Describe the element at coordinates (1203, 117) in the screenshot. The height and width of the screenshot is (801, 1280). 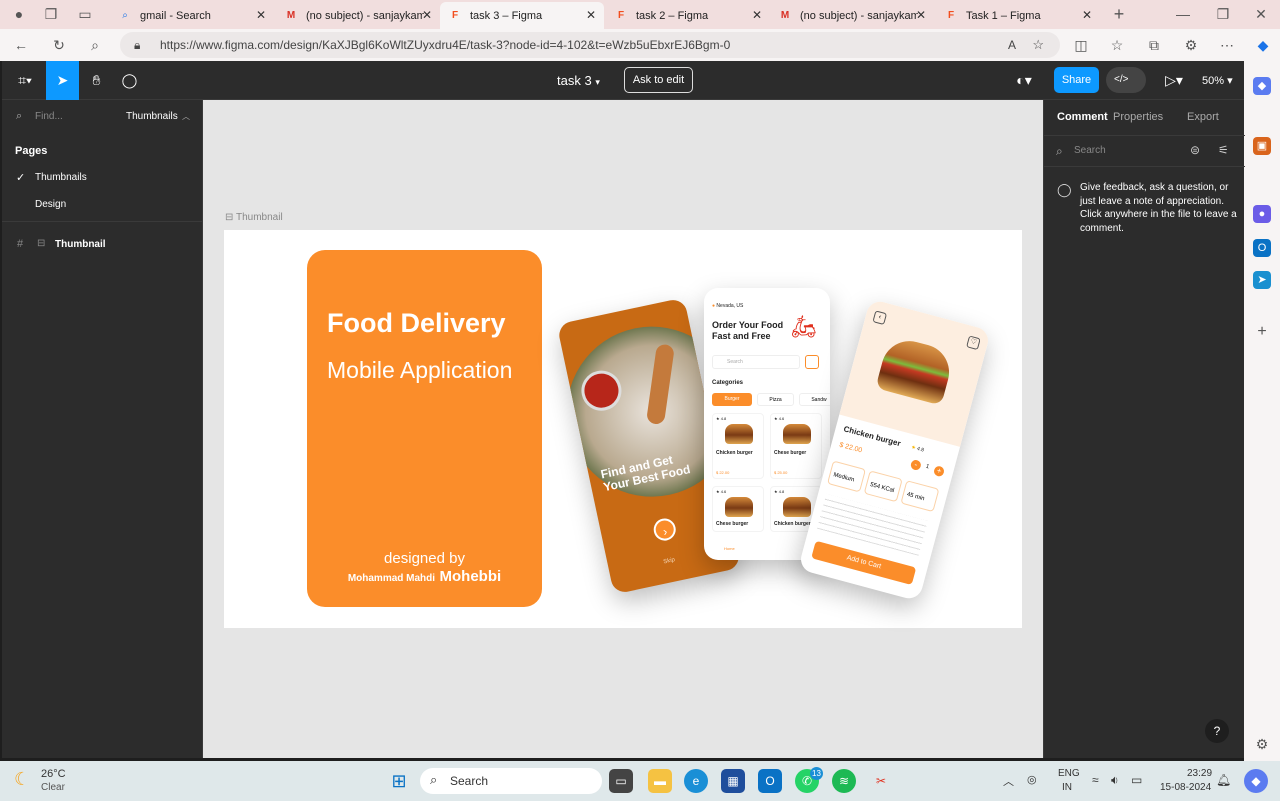
I see `tab-export: Export` at that location.